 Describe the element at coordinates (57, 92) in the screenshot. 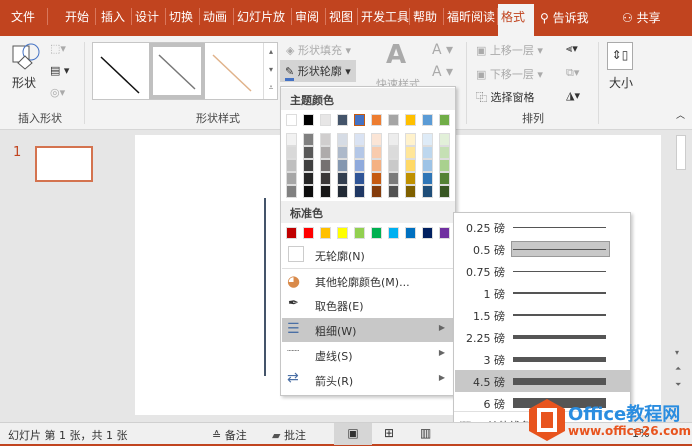

I see `merge-shapes-icon: ◎▾` at that location.